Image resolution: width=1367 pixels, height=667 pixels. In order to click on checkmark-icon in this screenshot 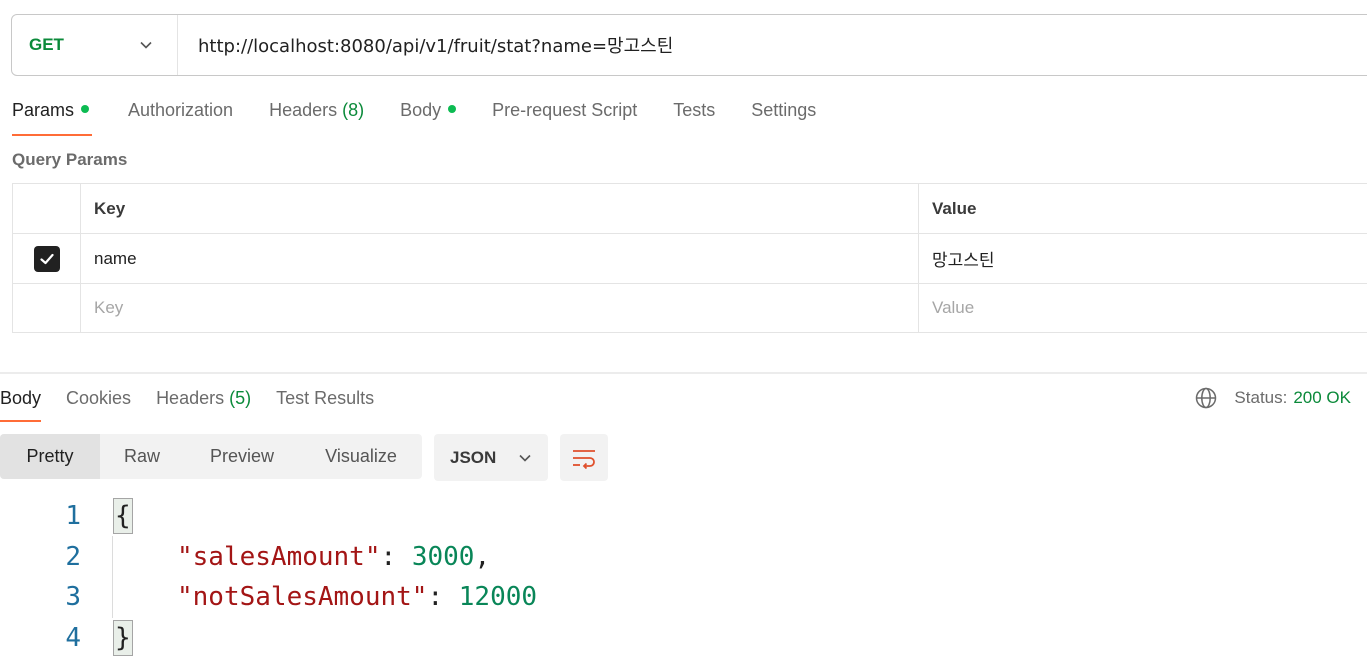, I will do `click(46, 258)`.